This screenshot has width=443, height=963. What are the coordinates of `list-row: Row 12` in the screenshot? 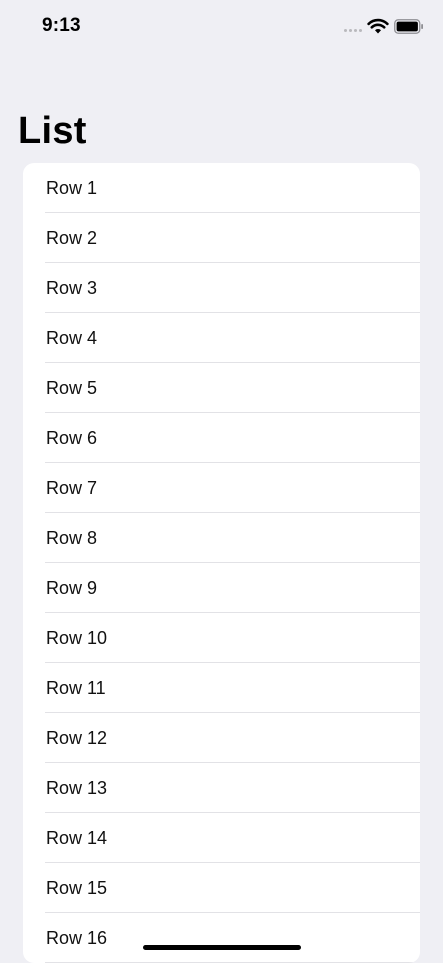 It's located at (221, 738).